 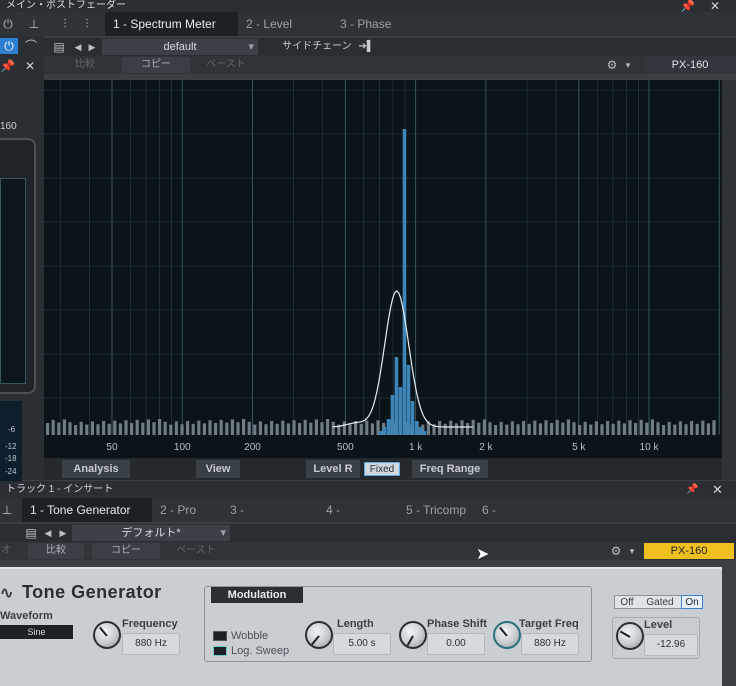 I want to click on arc-icon: ⌒, so click(x=31, y=46).